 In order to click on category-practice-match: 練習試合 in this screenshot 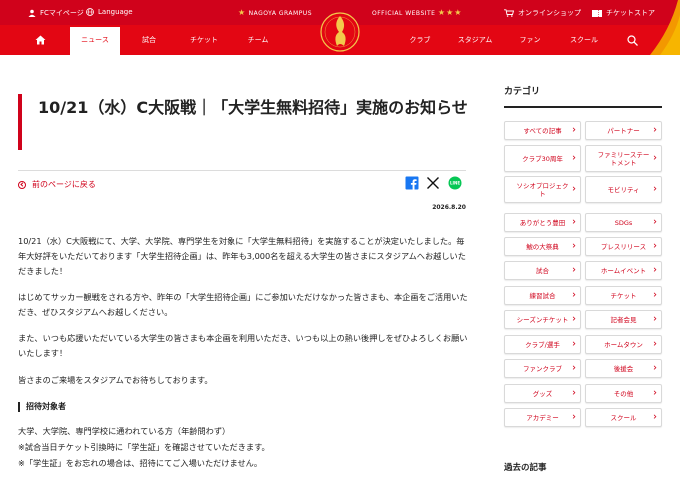, I will do `click(542, 295)`.